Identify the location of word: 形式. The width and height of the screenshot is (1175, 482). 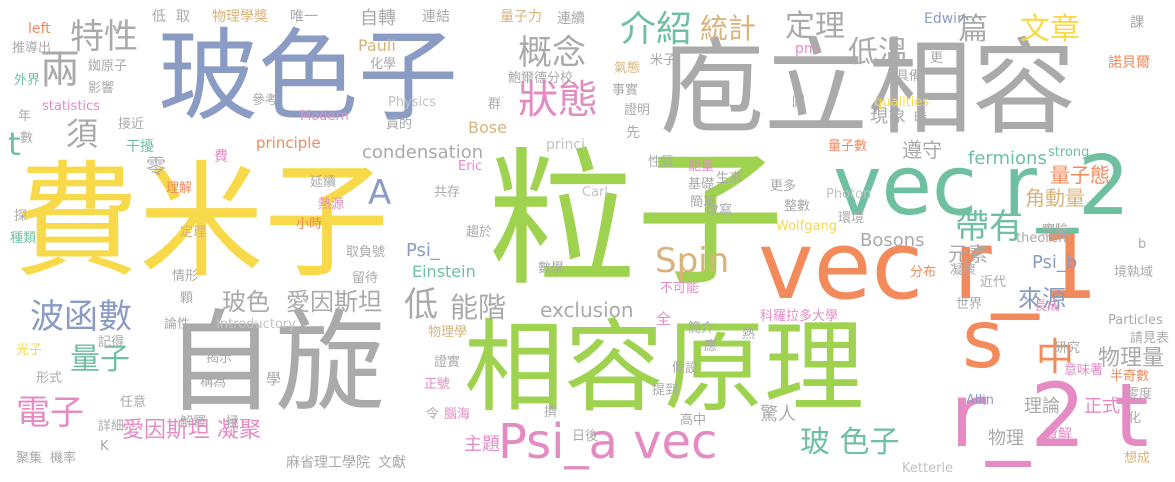
(49, 378).